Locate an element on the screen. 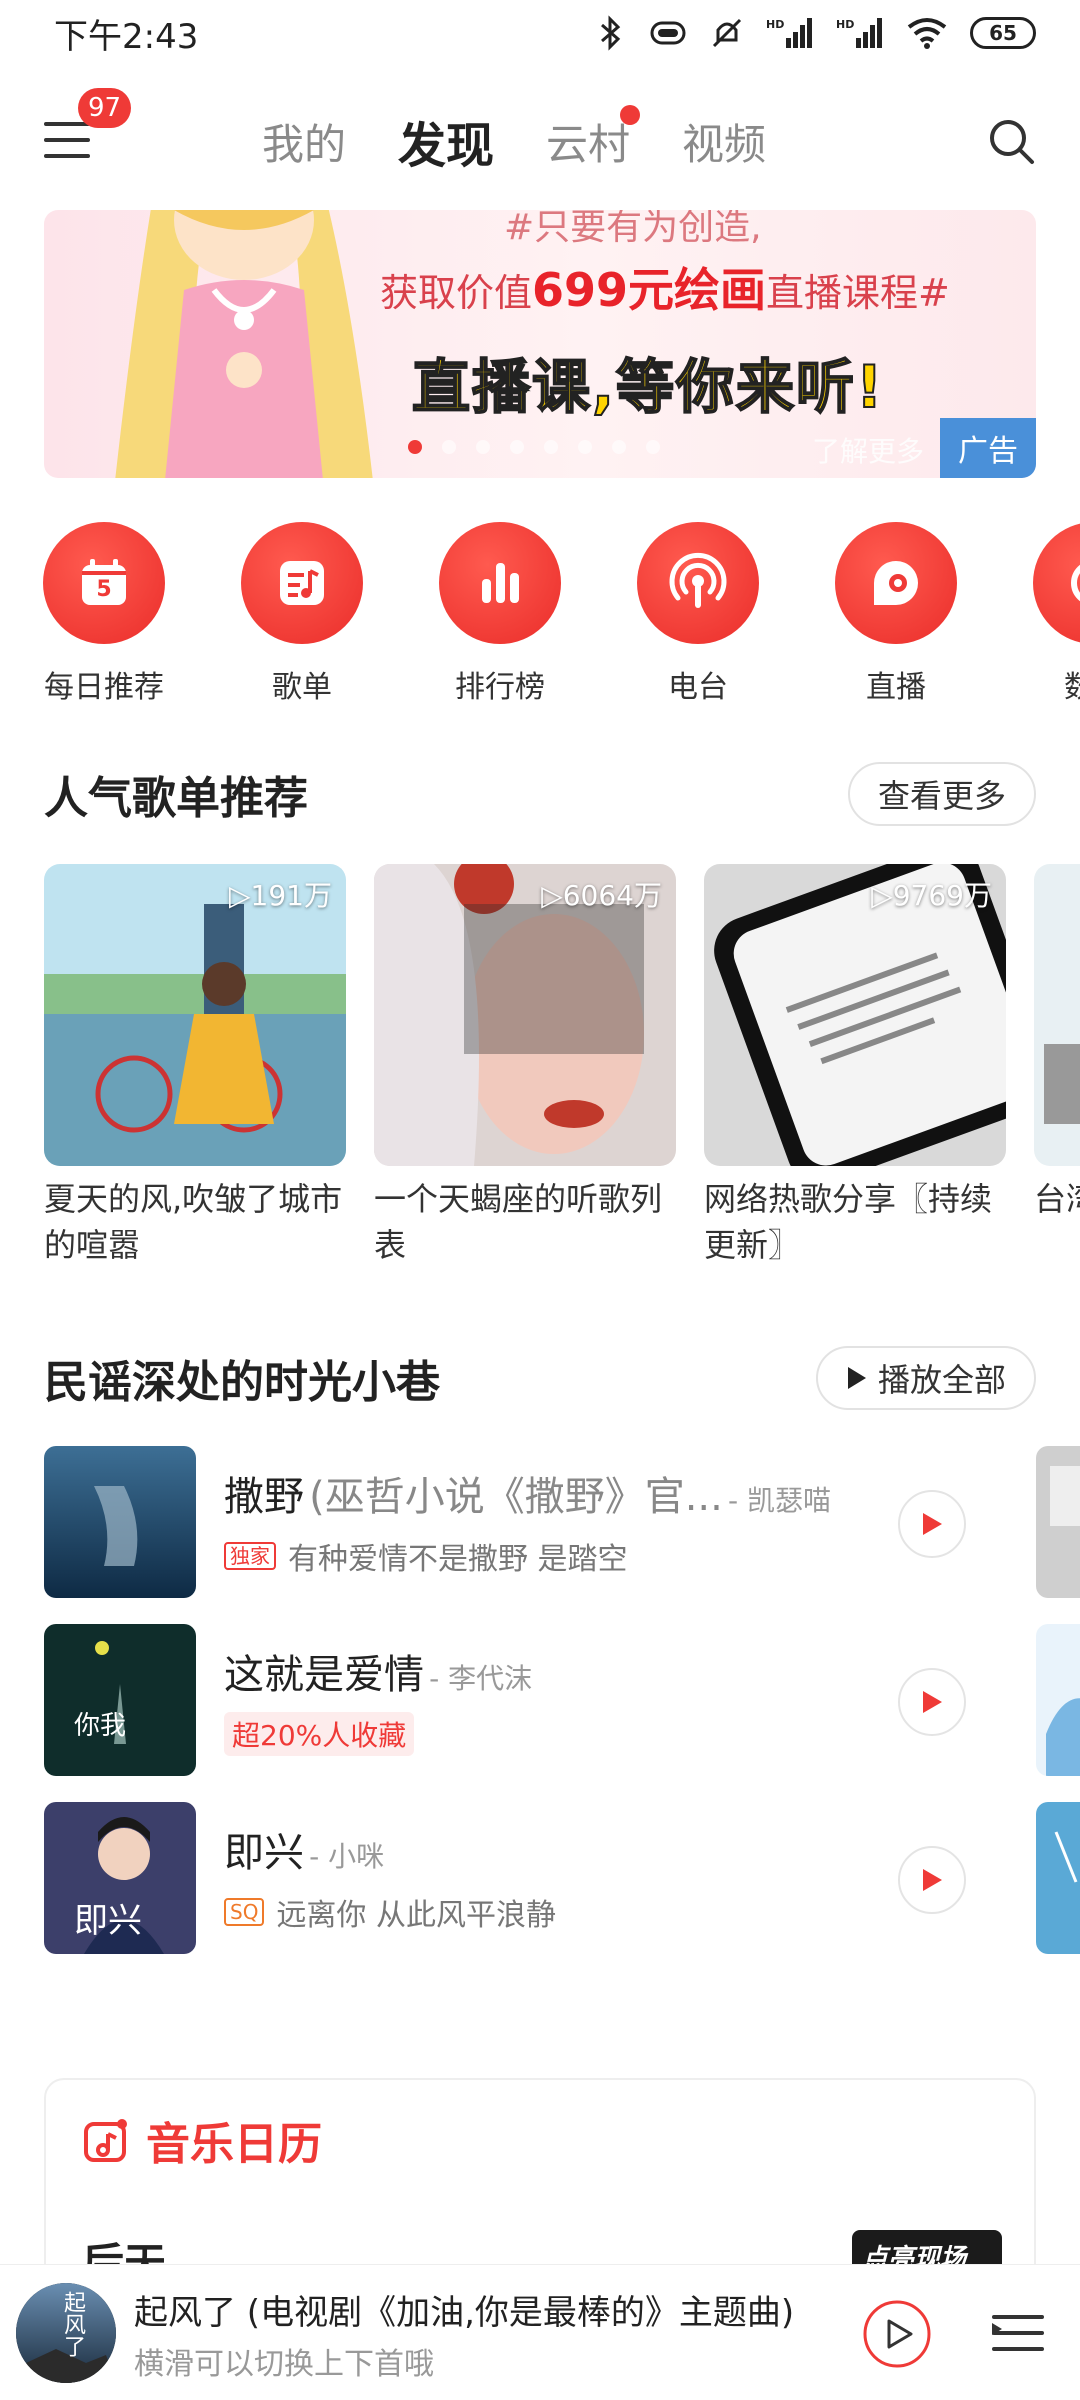  song-cover: 即兴 is located at coordinates (120, 1878).